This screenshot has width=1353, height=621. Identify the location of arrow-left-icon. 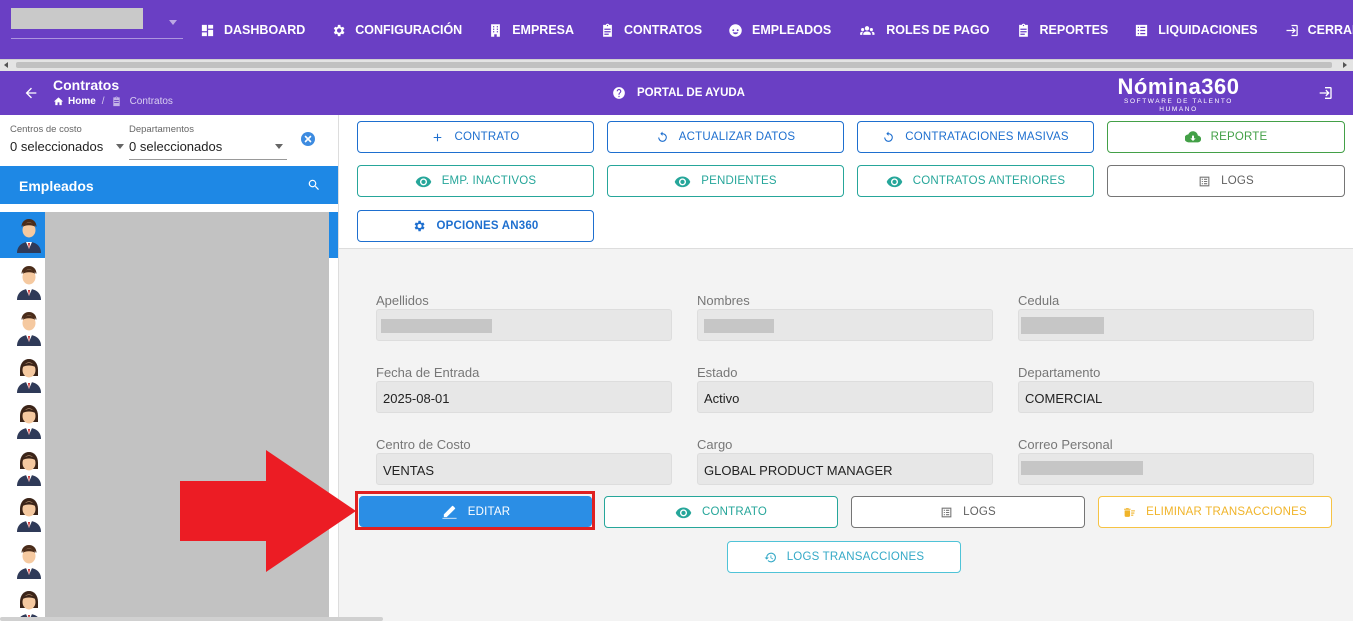
(31, 93).